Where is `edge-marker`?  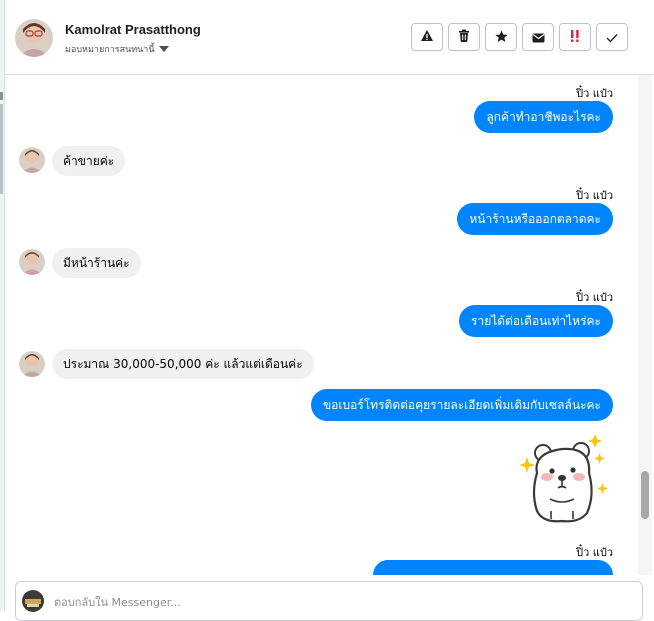
edge-marker is located at coordinates (1, 96).